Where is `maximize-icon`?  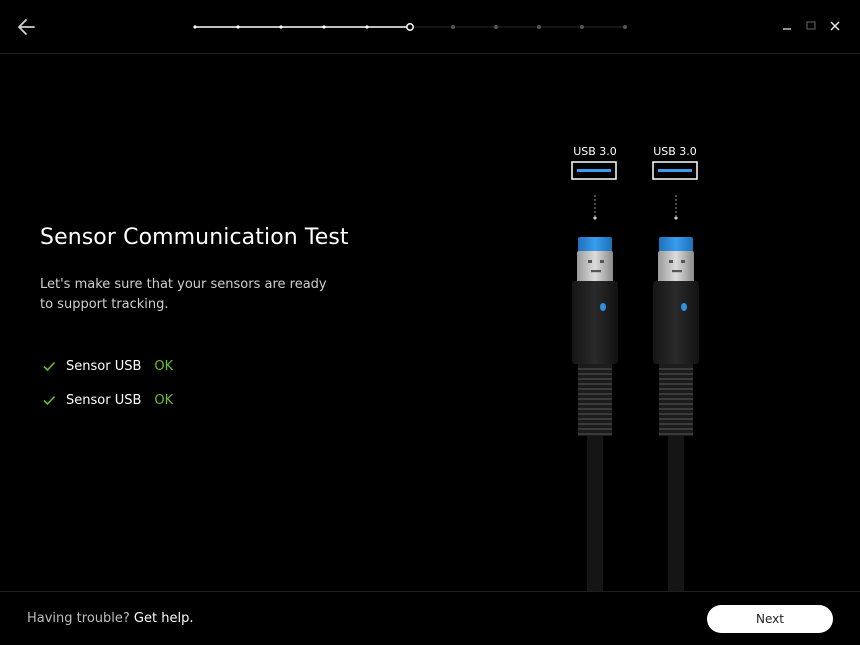 maximize-icon is located at coordinates (811, 25).